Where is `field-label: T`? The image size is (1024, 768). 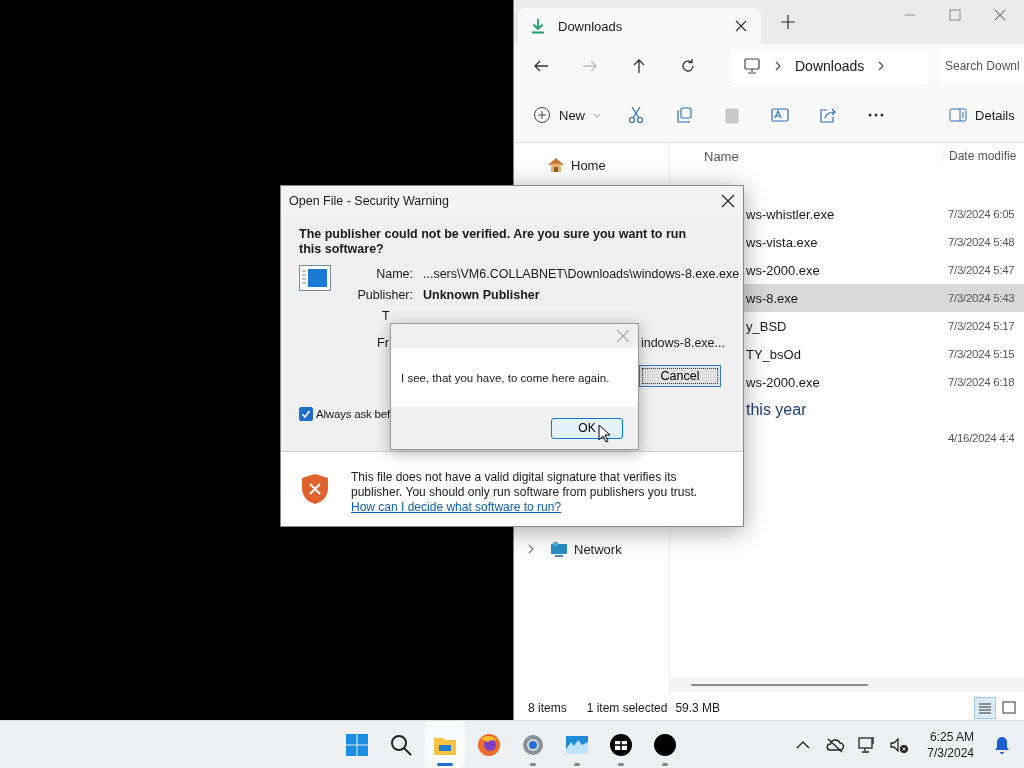 field-label: T is located at coordinates (386, 315).